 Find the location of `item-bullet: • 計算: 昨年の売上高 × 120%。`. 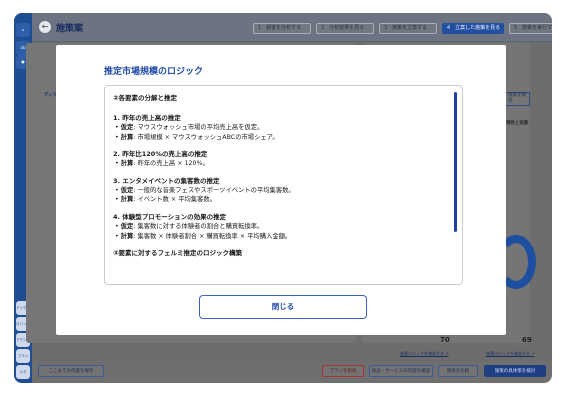

item-bullet: • 計算: 昨年の売上高 × 120%。 is located at coordinates (162, 164).